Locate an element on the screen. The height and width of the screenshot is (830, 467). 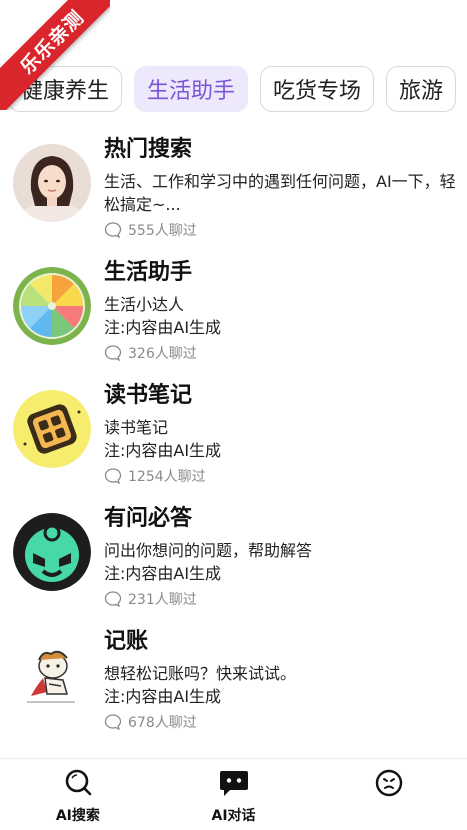
item-description-line1: 读书笔记 is located at coordinates (136, 427).